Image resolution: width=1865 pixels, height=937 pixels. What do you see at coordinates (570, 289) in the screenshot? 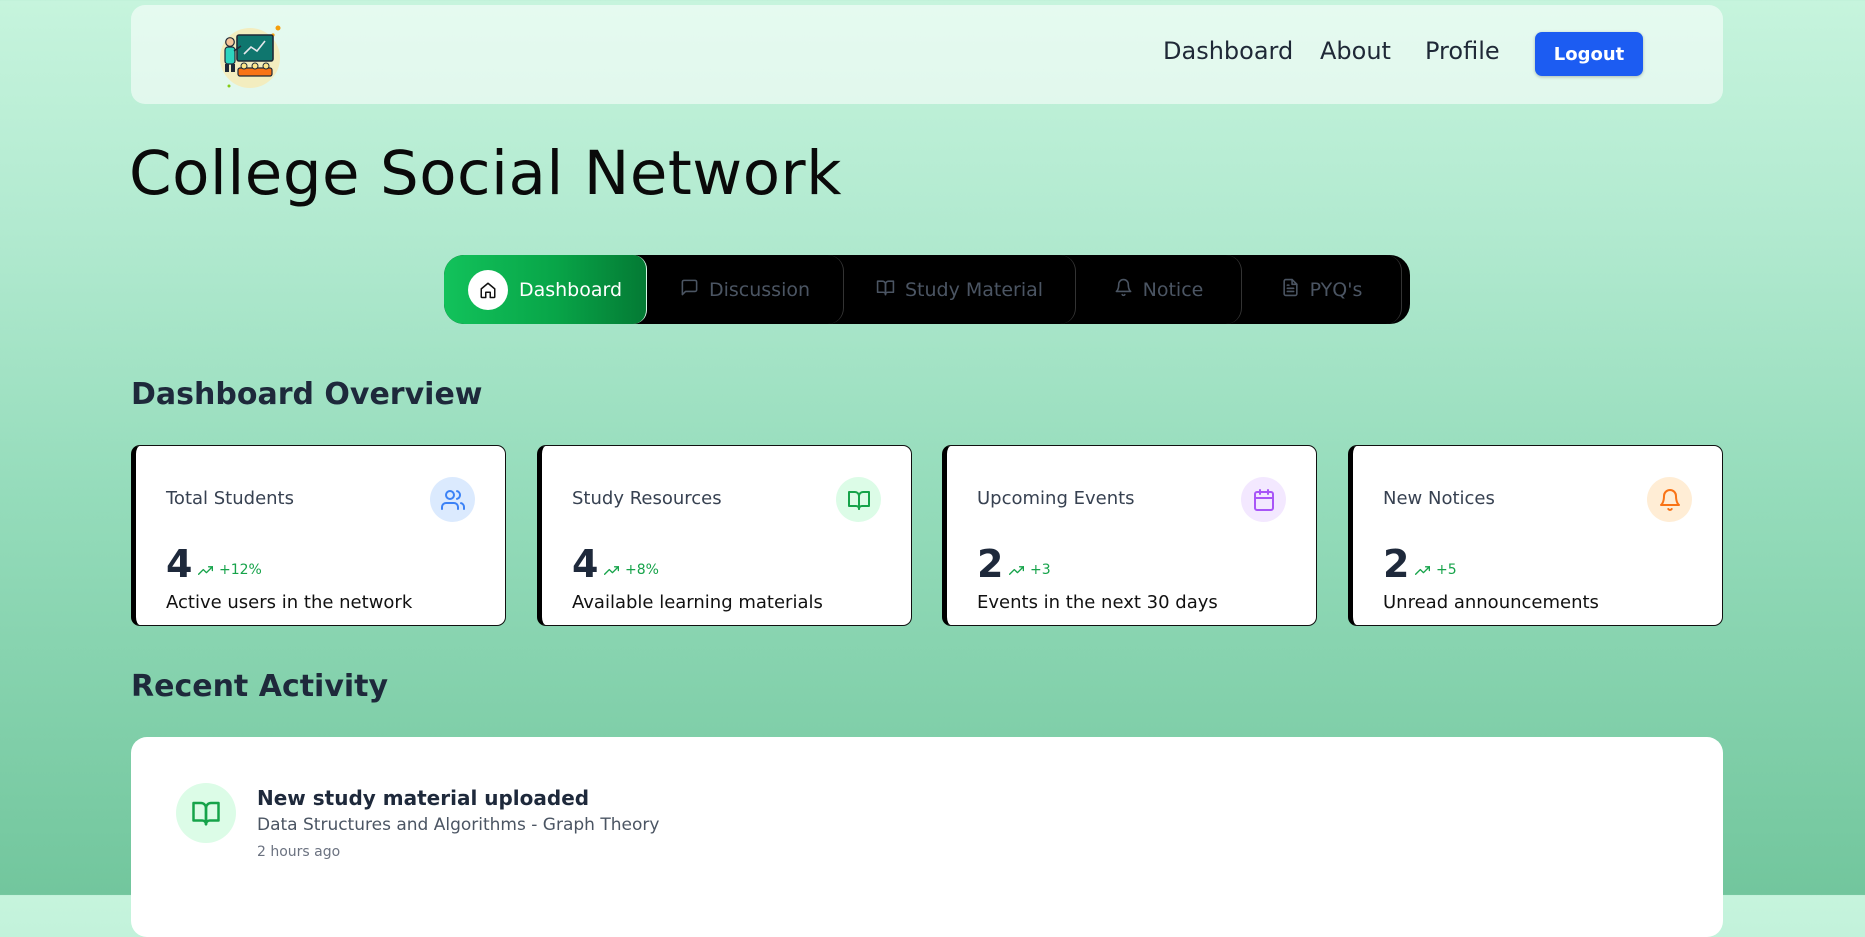
I see `tab-label: Dashboard` at bounding box center [570, 289].